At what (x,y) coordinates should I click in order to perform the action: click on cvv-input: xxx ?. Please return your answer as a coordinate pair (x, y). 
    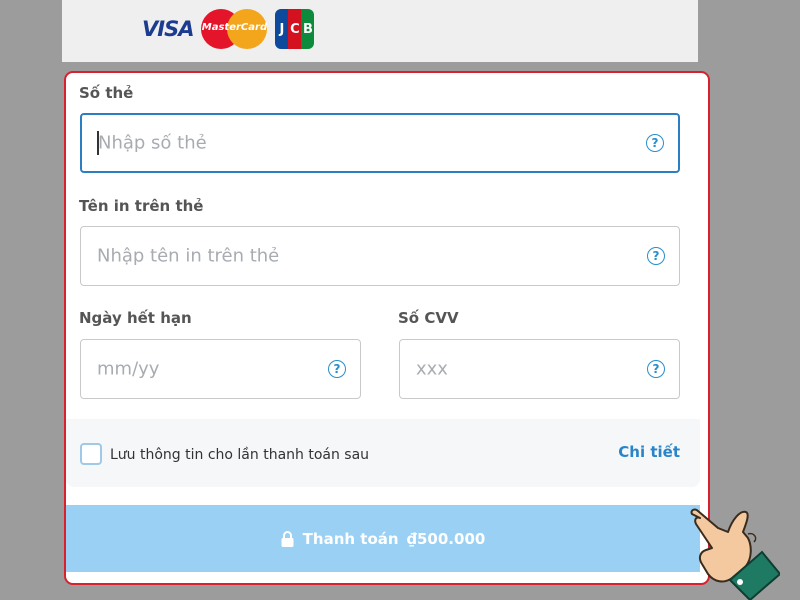
    Looking at the image, I should click on (539, 369).